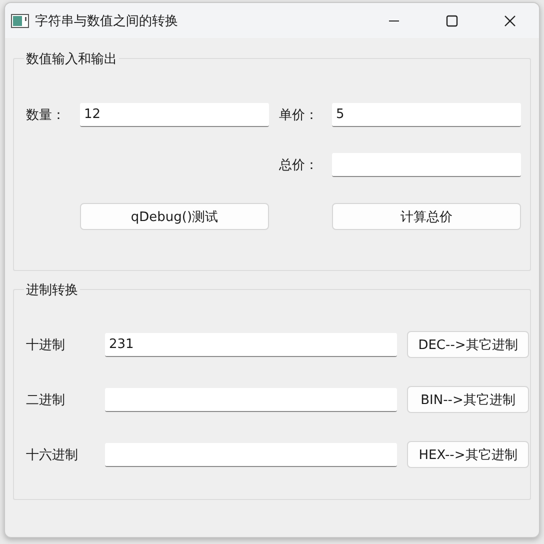 The width and height of the screenshot is (544, 544). I want to click on field-label: 十六进制, so click(52, 455).